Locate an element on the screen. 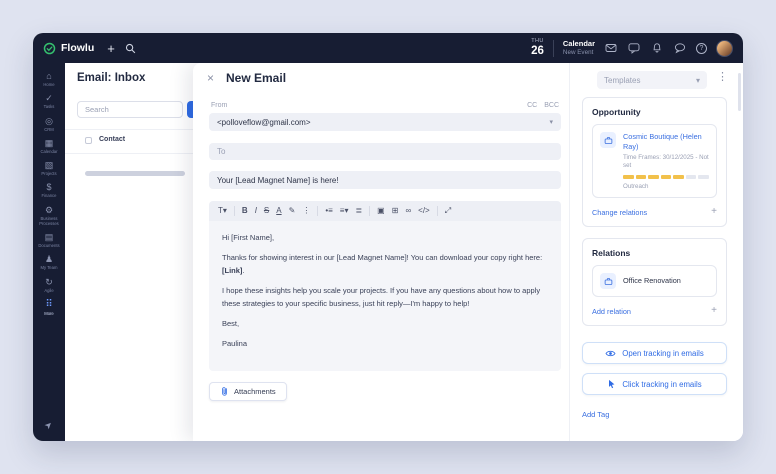 The width and height of the screenshot is (776, 474). from-label: From is located at coordinates (219, 105).